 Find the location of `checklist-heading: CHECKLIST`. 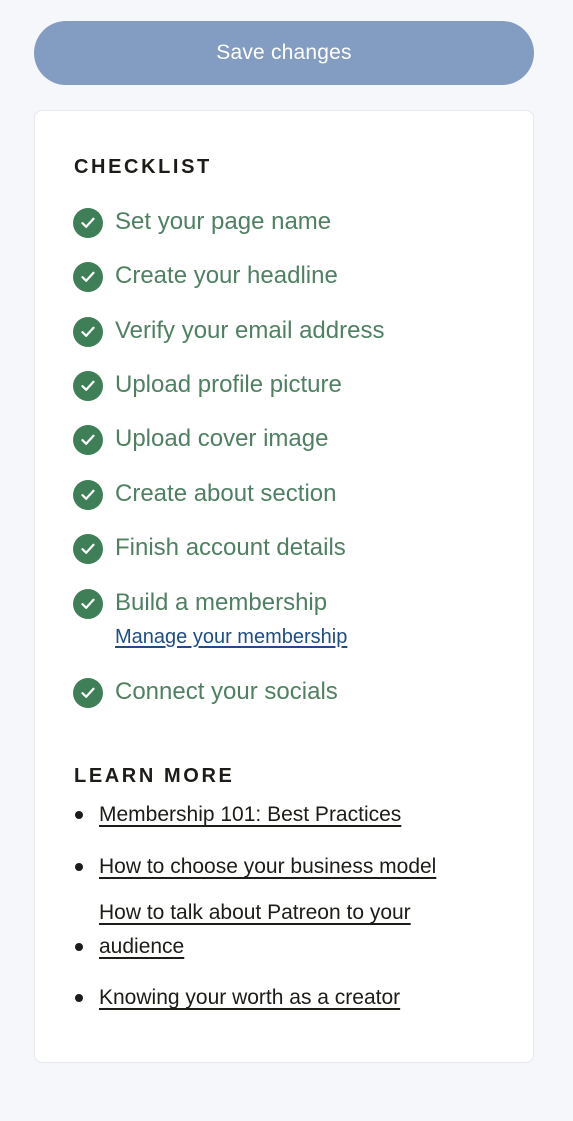

checklist-heading: CHECKLIST is located at coordinates (143, 167).